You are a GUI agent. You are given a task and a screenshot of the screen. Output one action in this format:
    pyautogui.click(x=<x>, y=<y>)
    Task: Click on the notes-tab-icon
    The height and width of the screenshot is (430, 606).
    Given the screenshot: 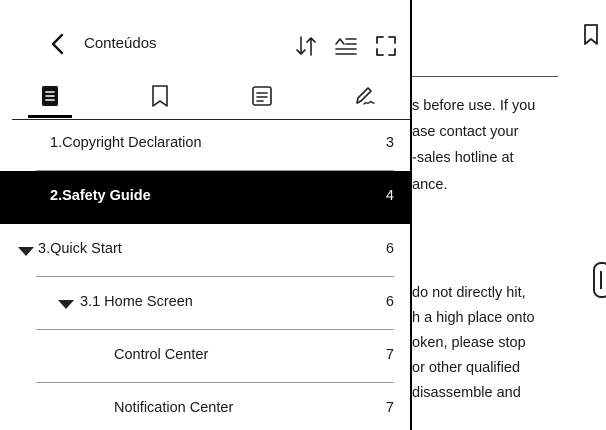 What is the action you would take?
    pyautogui.click(x=262, y=96)
    